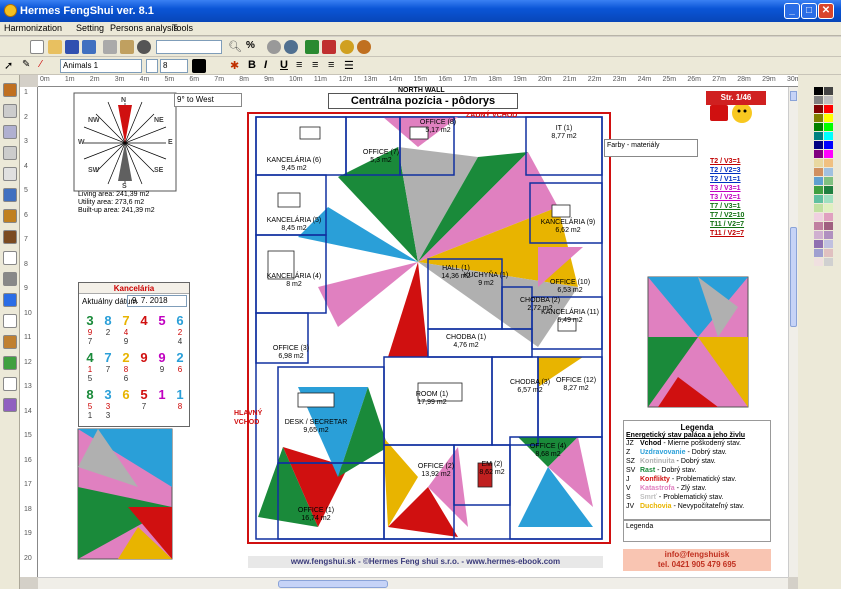 The height and width of the screenshot is (589, 841). What do you see at coordinates (89, 47) in the screenshot?
I see `save-as-icon` at bounding box center [89, 47].